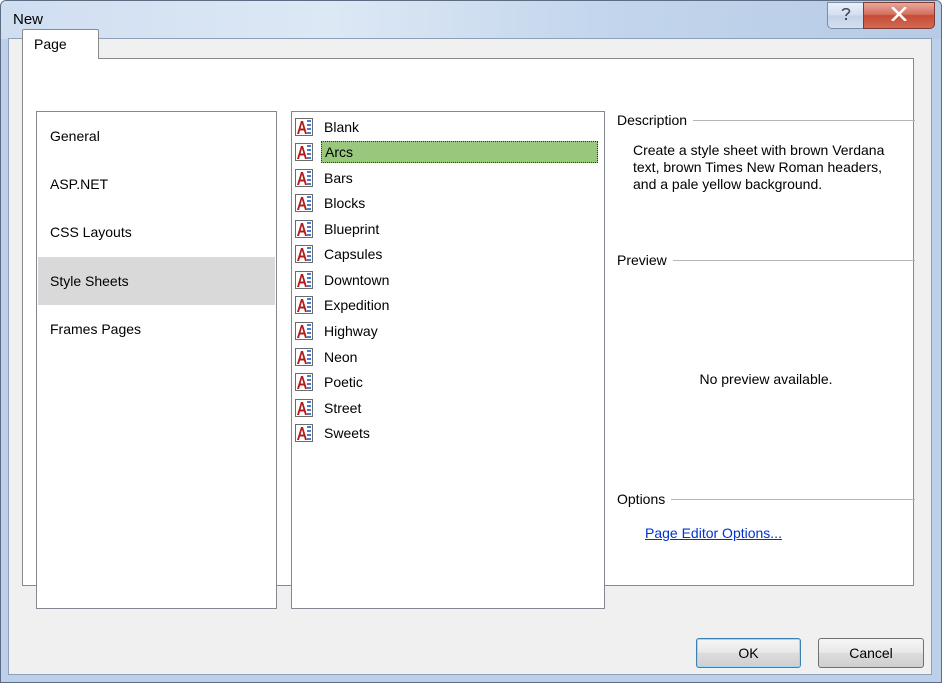 The width and height of the screenshot is (942, 683). I want to click on template-item-label: Blank, so click(342, 126).